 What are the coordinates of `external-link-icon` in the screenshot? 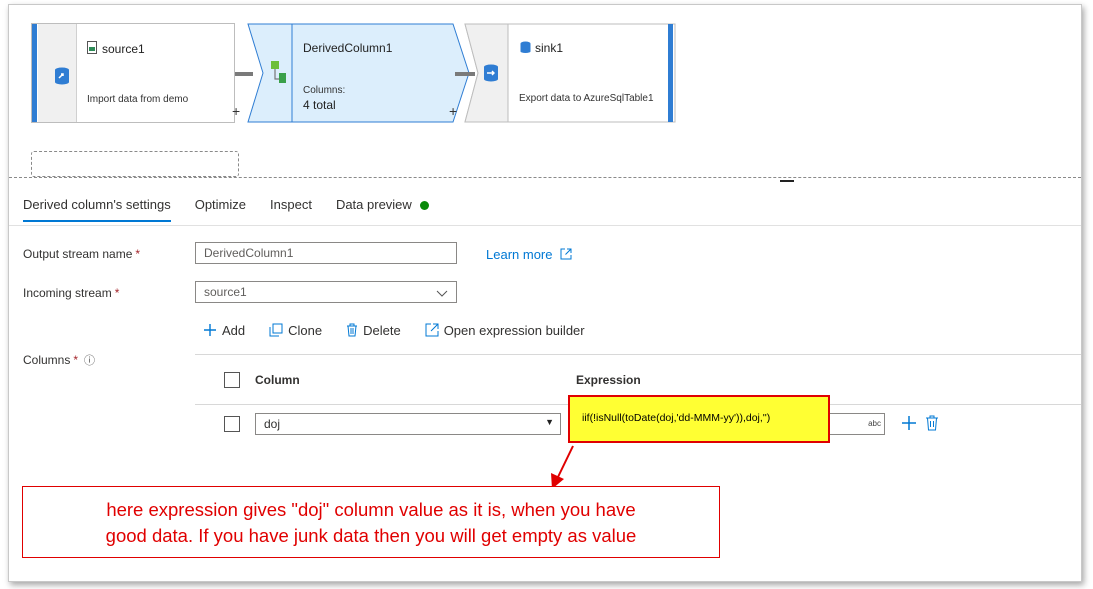 It's located at (566, 254).